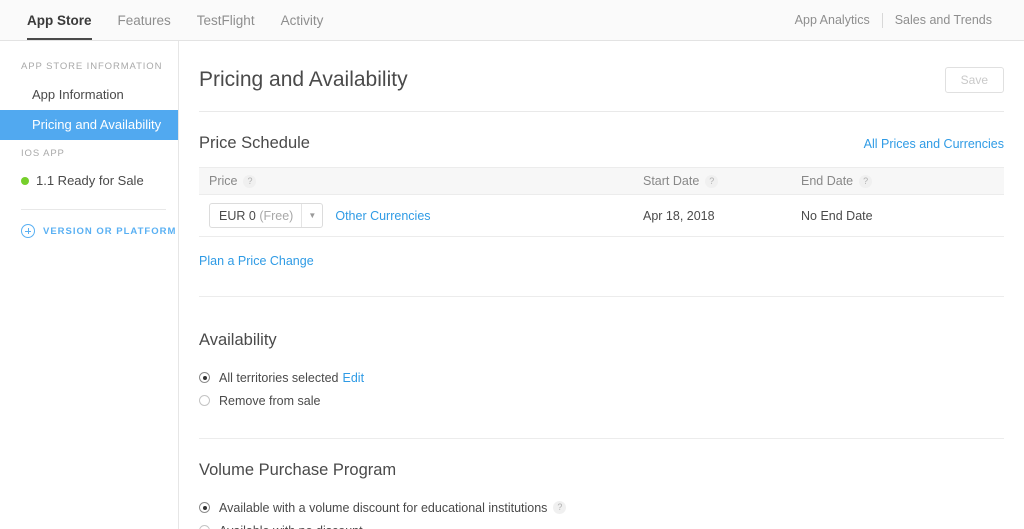 The image size is (1024, 529). What do you see at coordinates (827, 181) in the screenshot?
I see `column-header-end-date-label: End Date` at bounding box center [827, 181].